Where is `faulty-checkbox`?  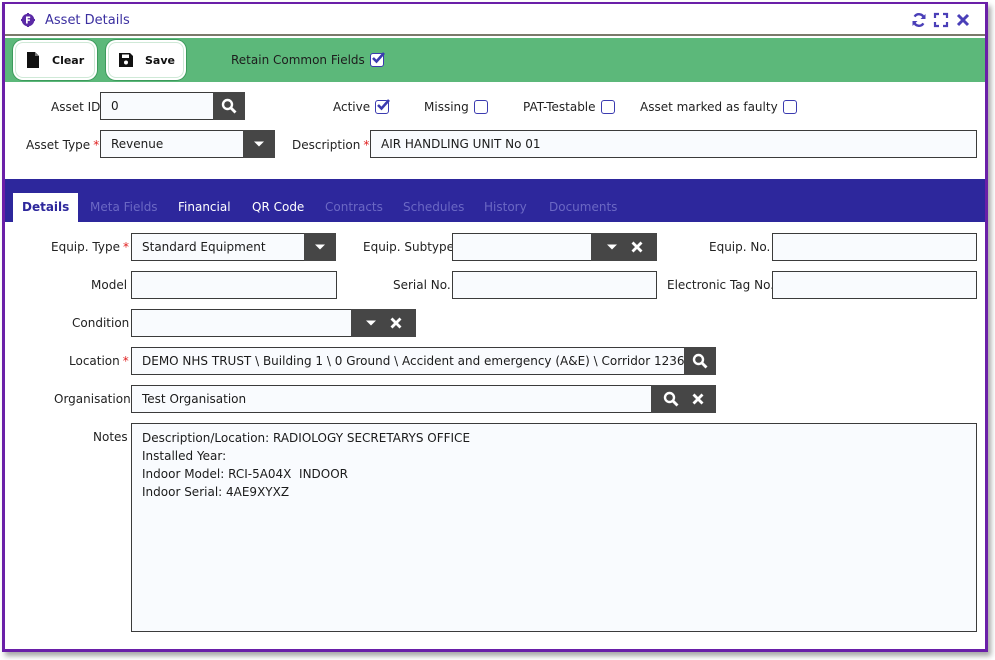 faulty-checkbox is located at coordinates (789, 107).